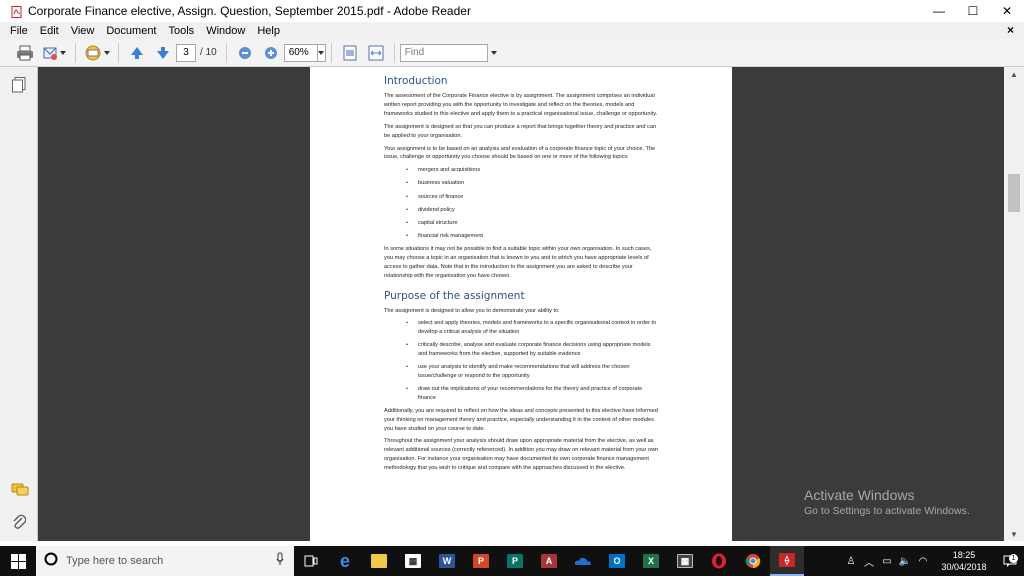 This screenshot has height=576, width=1024. Describe the element at coordinates (17, 11) in the screenshot. I see `pdf-file-icon` at that location.